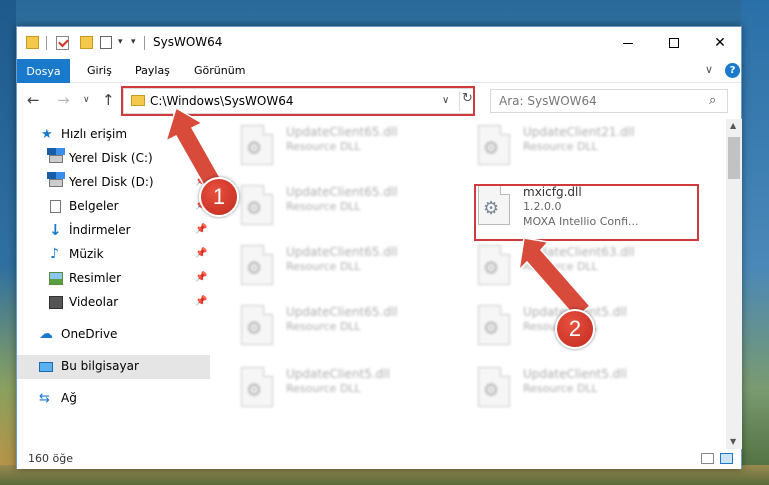 The width and height of the screenshot is (769, 485). I want to click on sidebar-item-quick-access: ★ Hızlı erişim, so click(113, 135).